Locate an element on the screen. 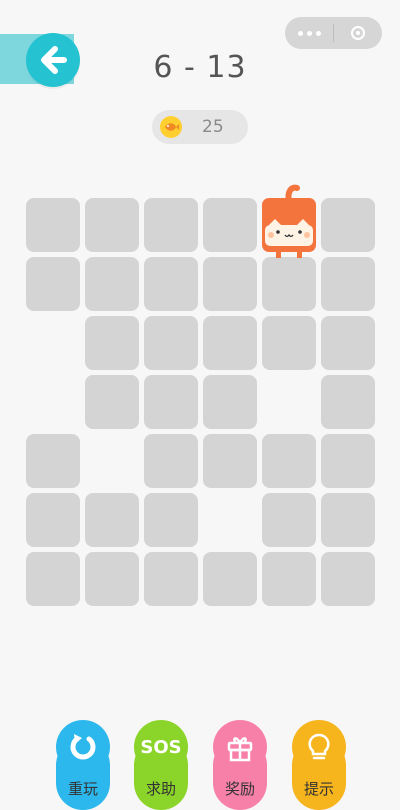 This screenshot has width=400, height=810. sos-button: SOS 求助 is located at coordinates (161, 764).